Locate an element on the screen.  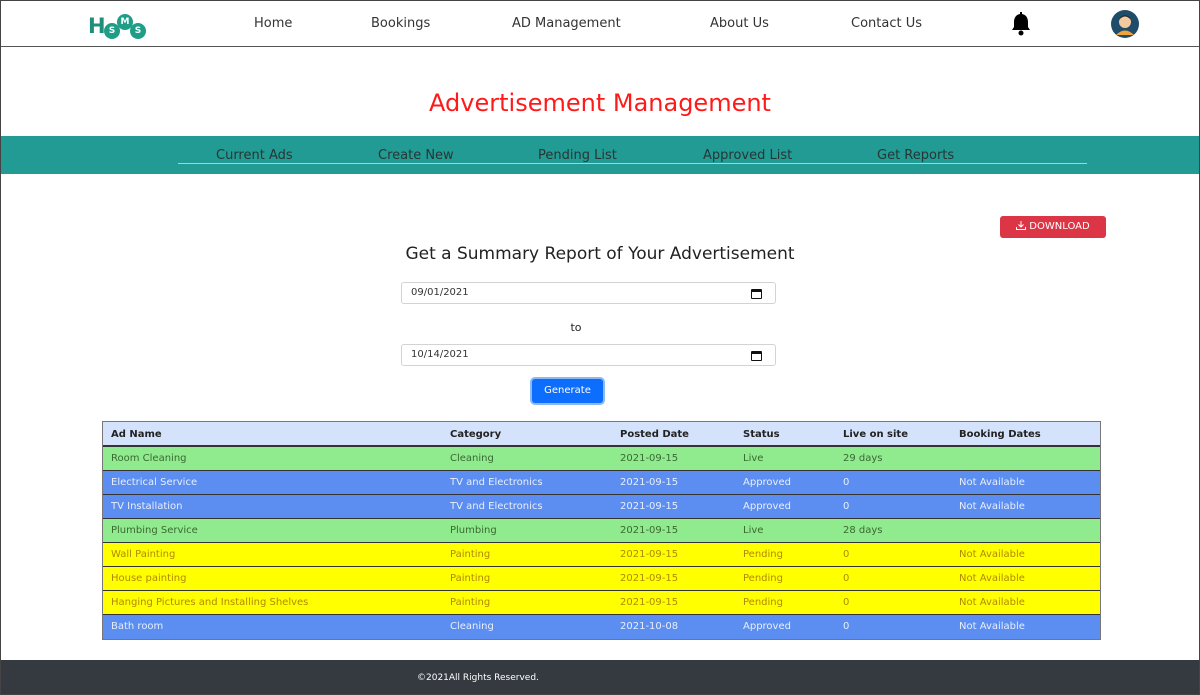
table-cell-name: Electrical Service is located at coordinates (154, 482).